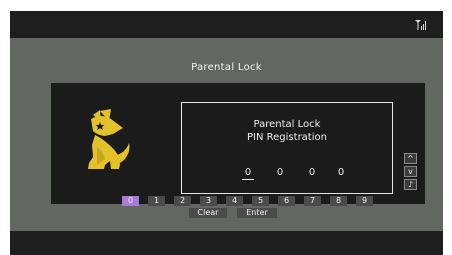 This screenshot has height=255, width=452. What do you see at coordinates (280, 173) in the screenshot?
I see `pin-digit-2: 0` at bounding box center [280, 173].